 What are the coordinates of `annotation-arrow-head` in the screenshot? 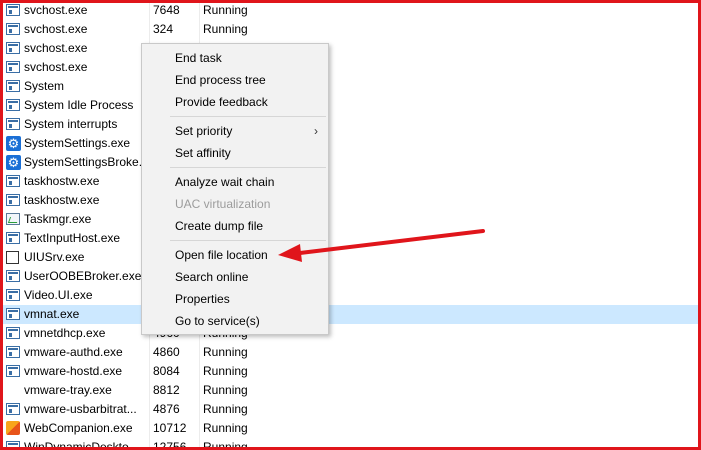 It's located at (290, 253).